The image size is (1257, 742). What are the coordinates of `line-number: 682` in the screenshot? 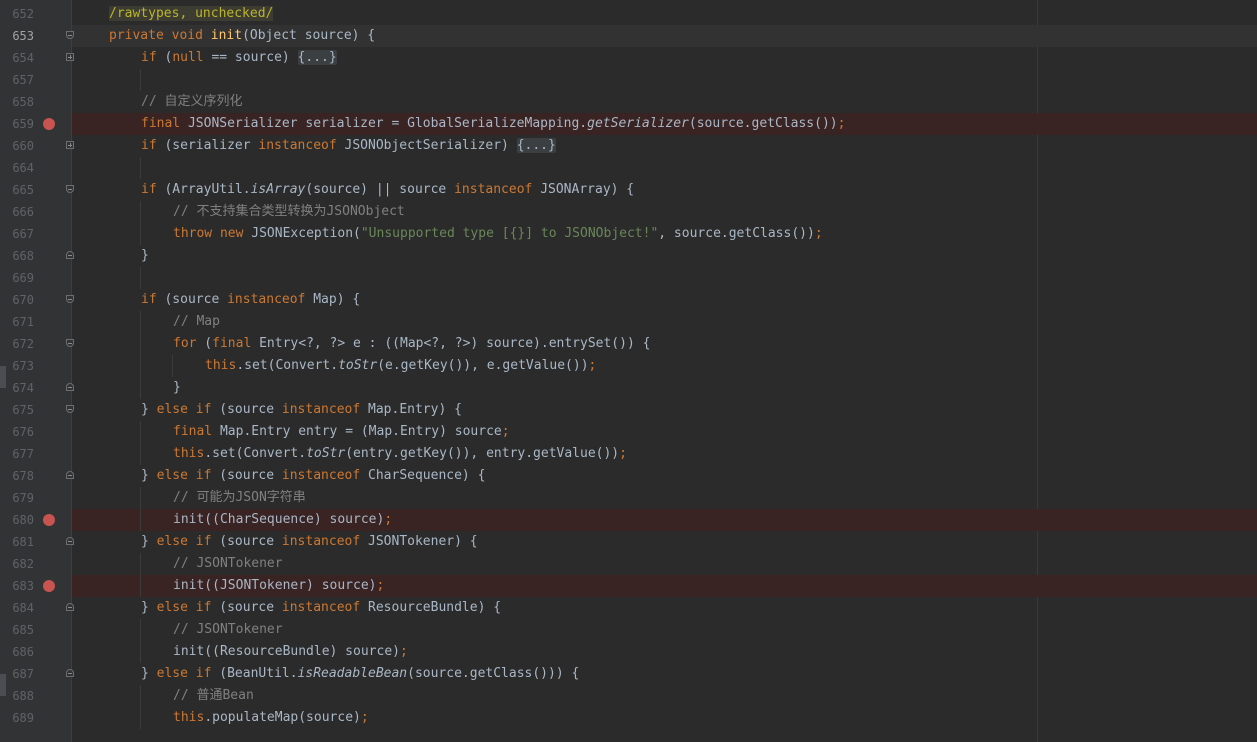 It's located at (20, 564).